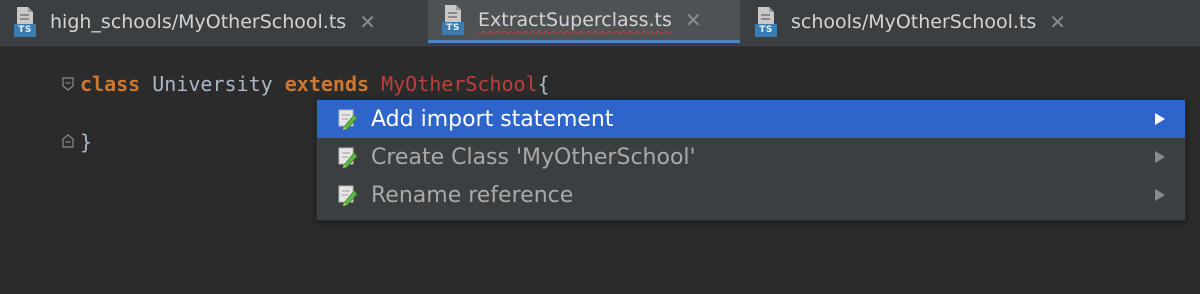  Describe the element at coordinates (472, 195) in the screenshot. I see `menu-item-label: Rename reference` at that location.